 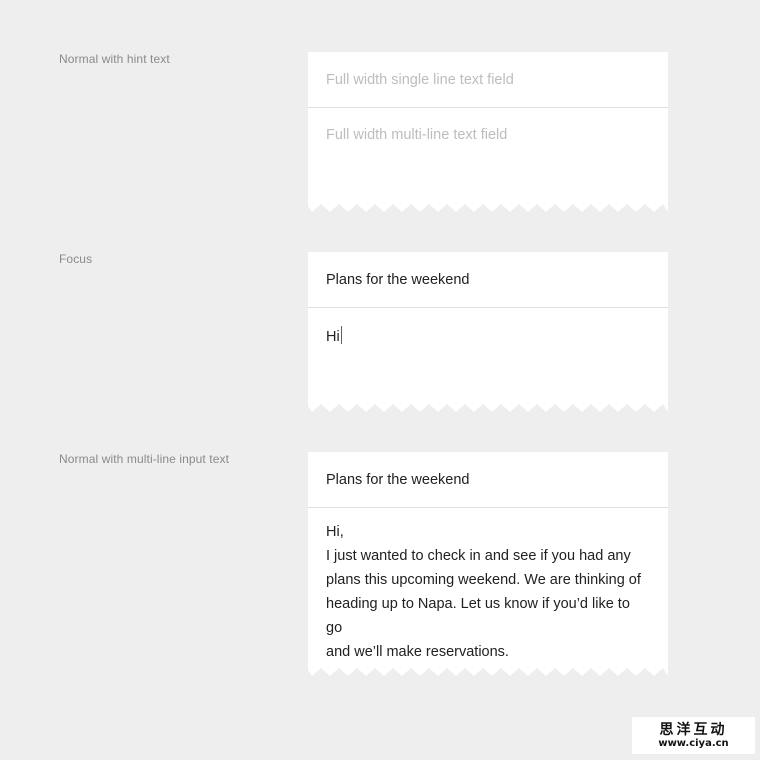 What do you see at coordinates (335, 532) in the screenshot?
I see `multi-line-input-line: Hi,` at bounding box center [335, 532].